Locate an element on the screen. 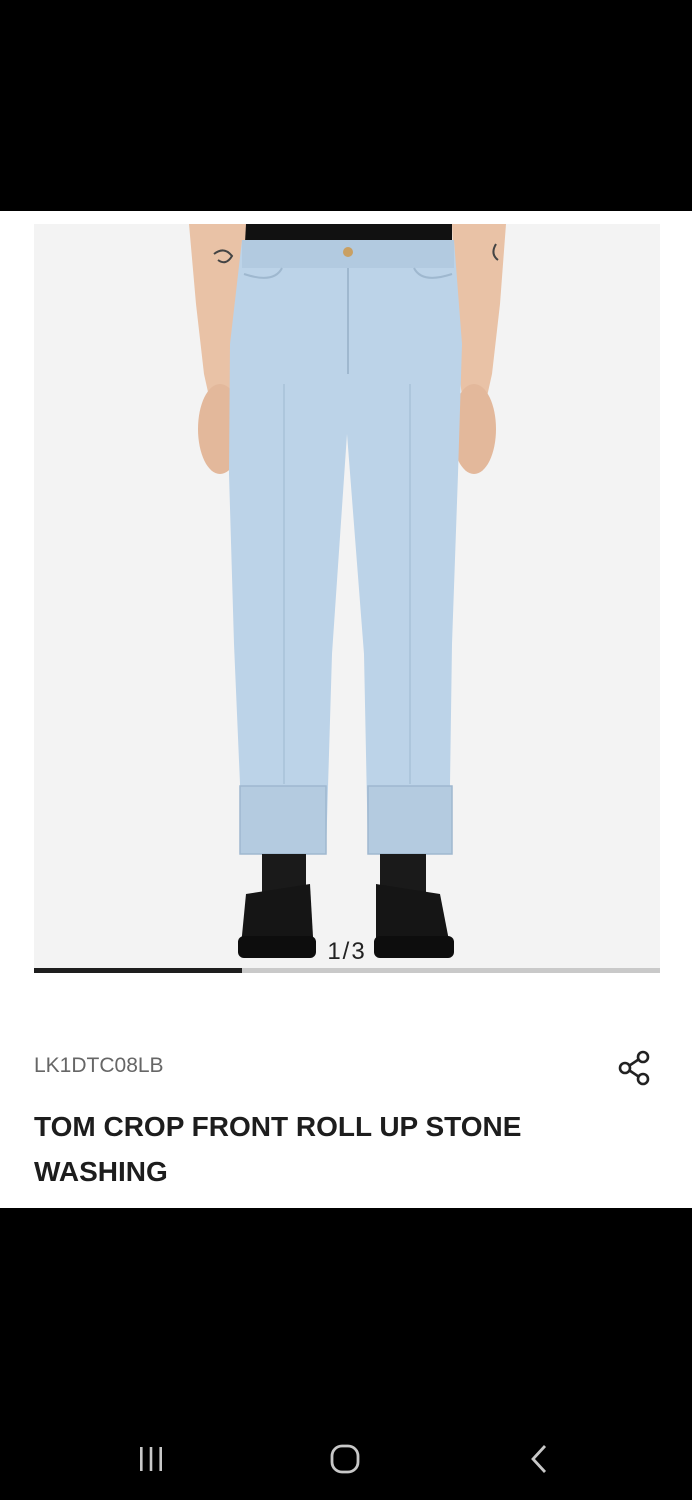  back-button is located at coordinates (539, 1459).